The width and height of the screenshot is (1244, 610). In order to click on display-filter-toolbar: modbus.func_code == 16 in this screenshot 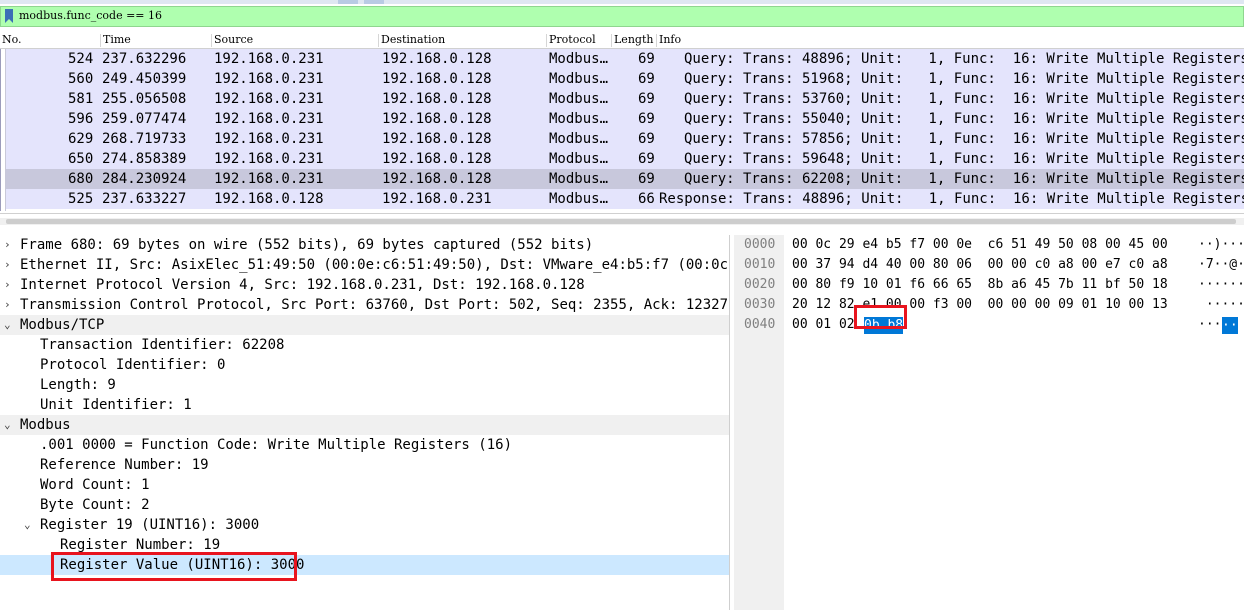, I will do `click(622, 17)`.